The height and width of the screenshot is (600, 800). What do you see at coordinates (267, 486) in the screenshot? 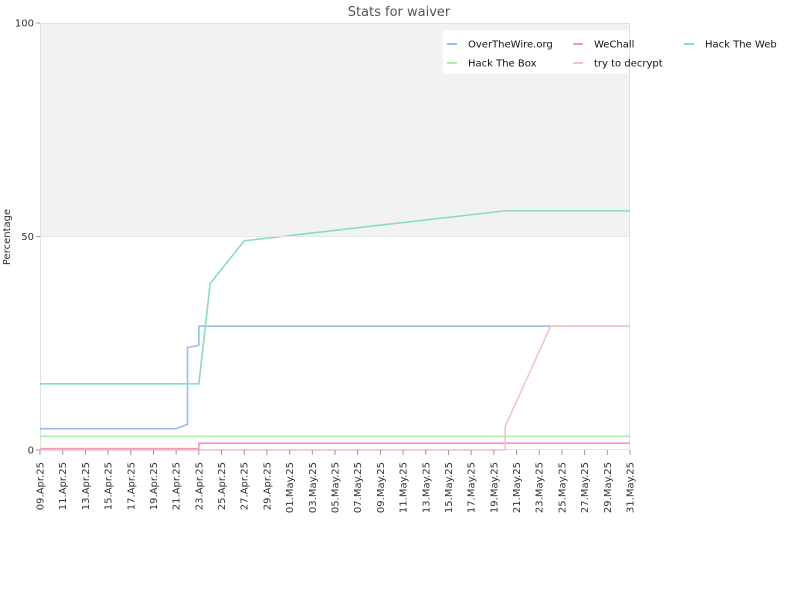
I see `x-tick-label: 29.Apr.25` at bounding box center [267, 486].